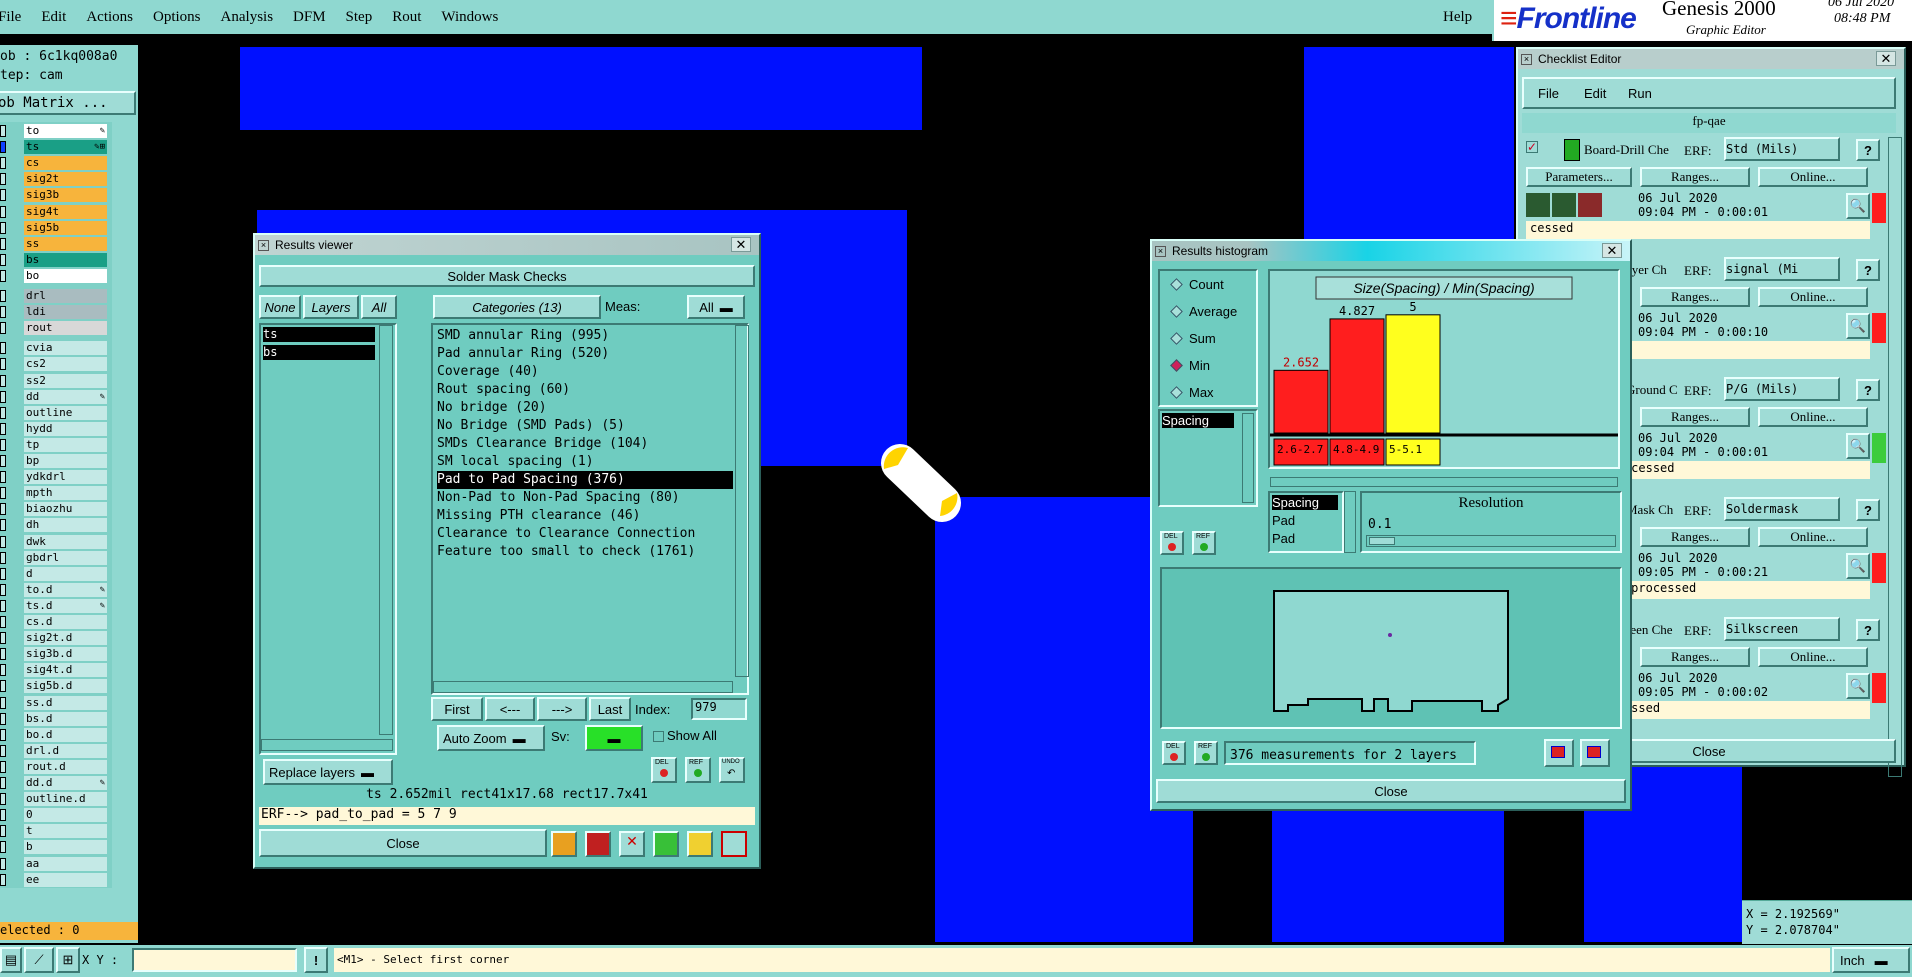  Describe the element at coordinates (109, 17) in the screenshot. I see `menu-actions: Actions` at that location.